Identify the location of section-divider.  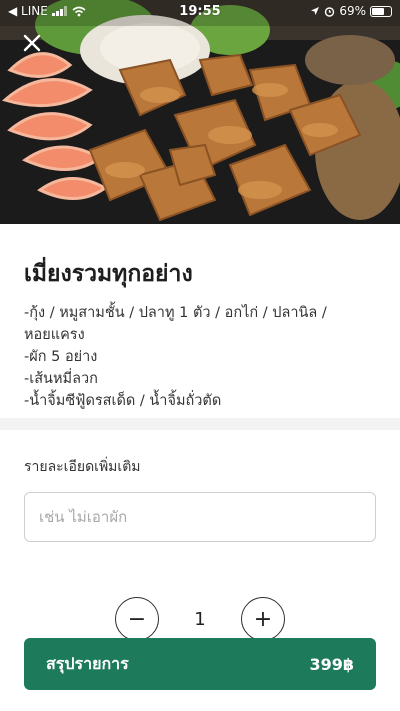
(200, 424).